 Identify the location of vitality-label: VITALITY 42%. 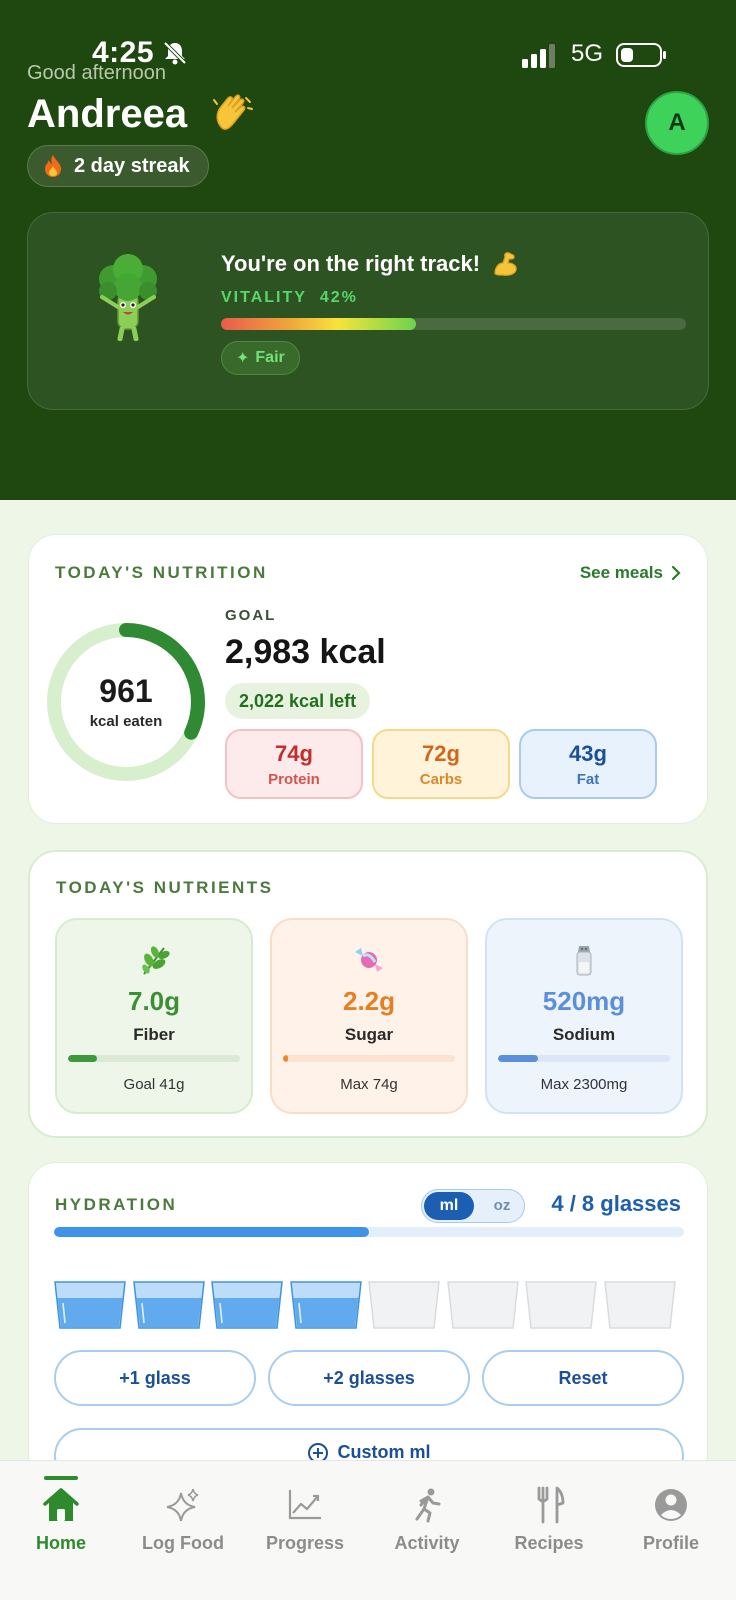
(289, 297).